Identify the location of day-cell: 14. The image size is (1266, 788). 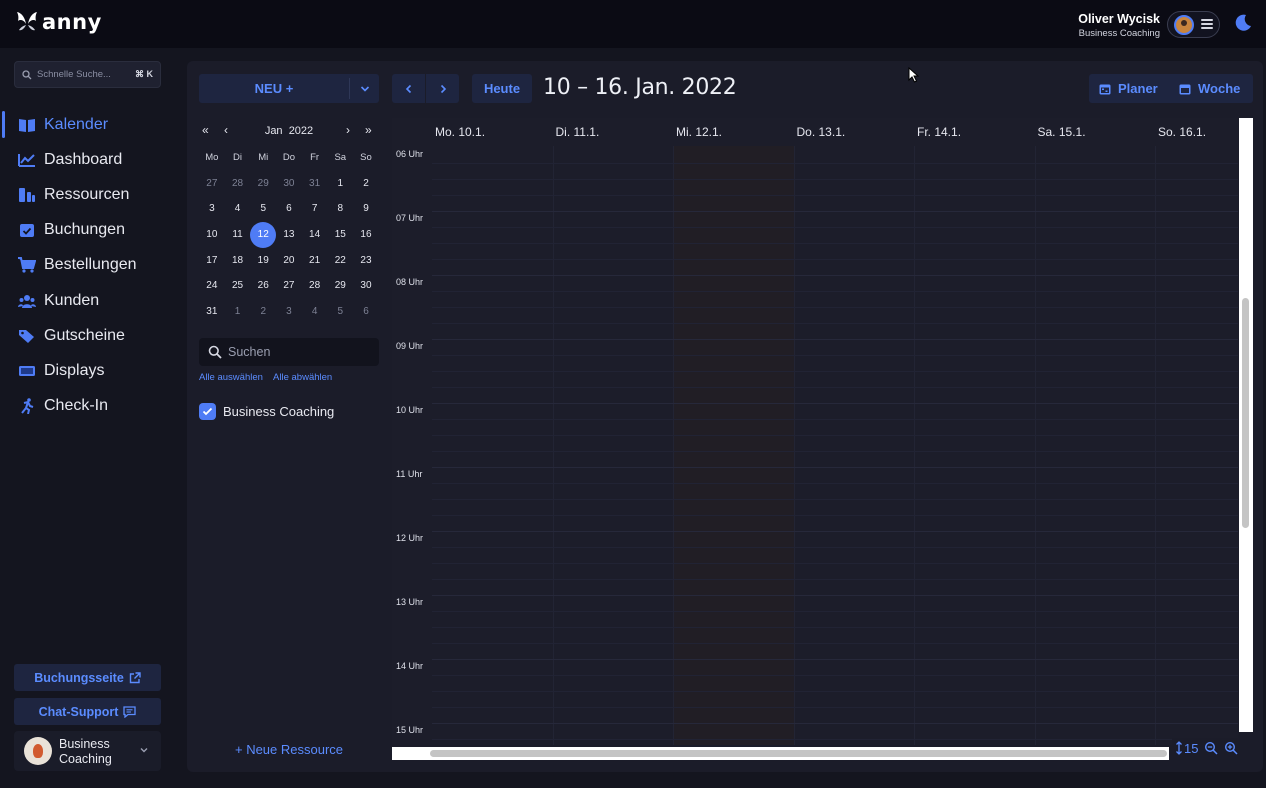
(315, 234).